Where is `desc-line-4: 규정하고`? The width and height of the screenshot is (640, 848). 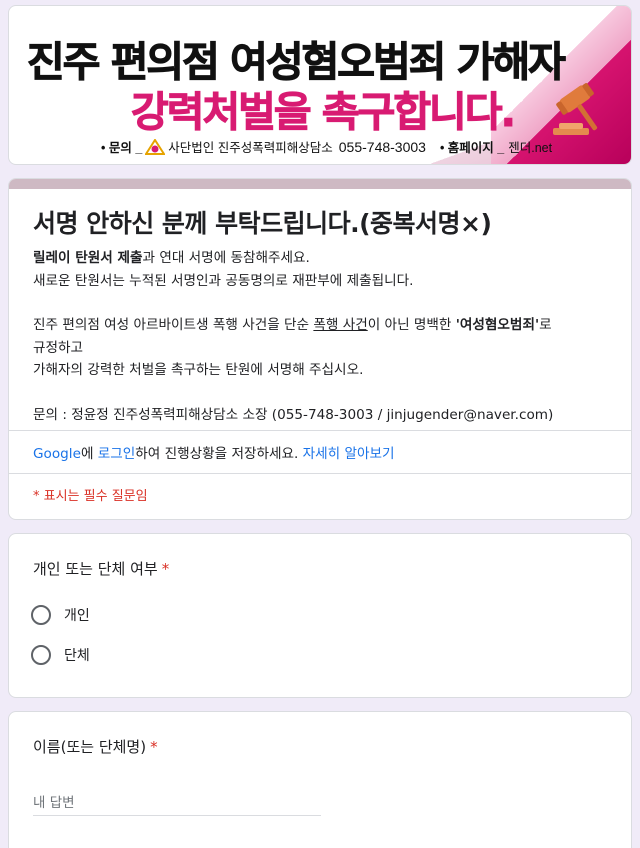 desc-line-4: 규정하고 is located at coordinates (58, 347).